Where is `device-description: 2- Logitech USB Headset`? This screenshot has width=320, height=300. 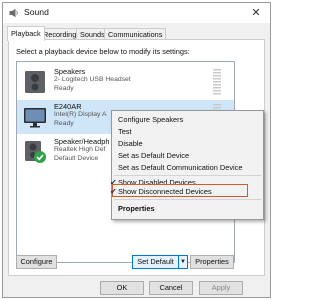 device-description: 2- Logitech USB Headset is located at coordinates (92, 79).